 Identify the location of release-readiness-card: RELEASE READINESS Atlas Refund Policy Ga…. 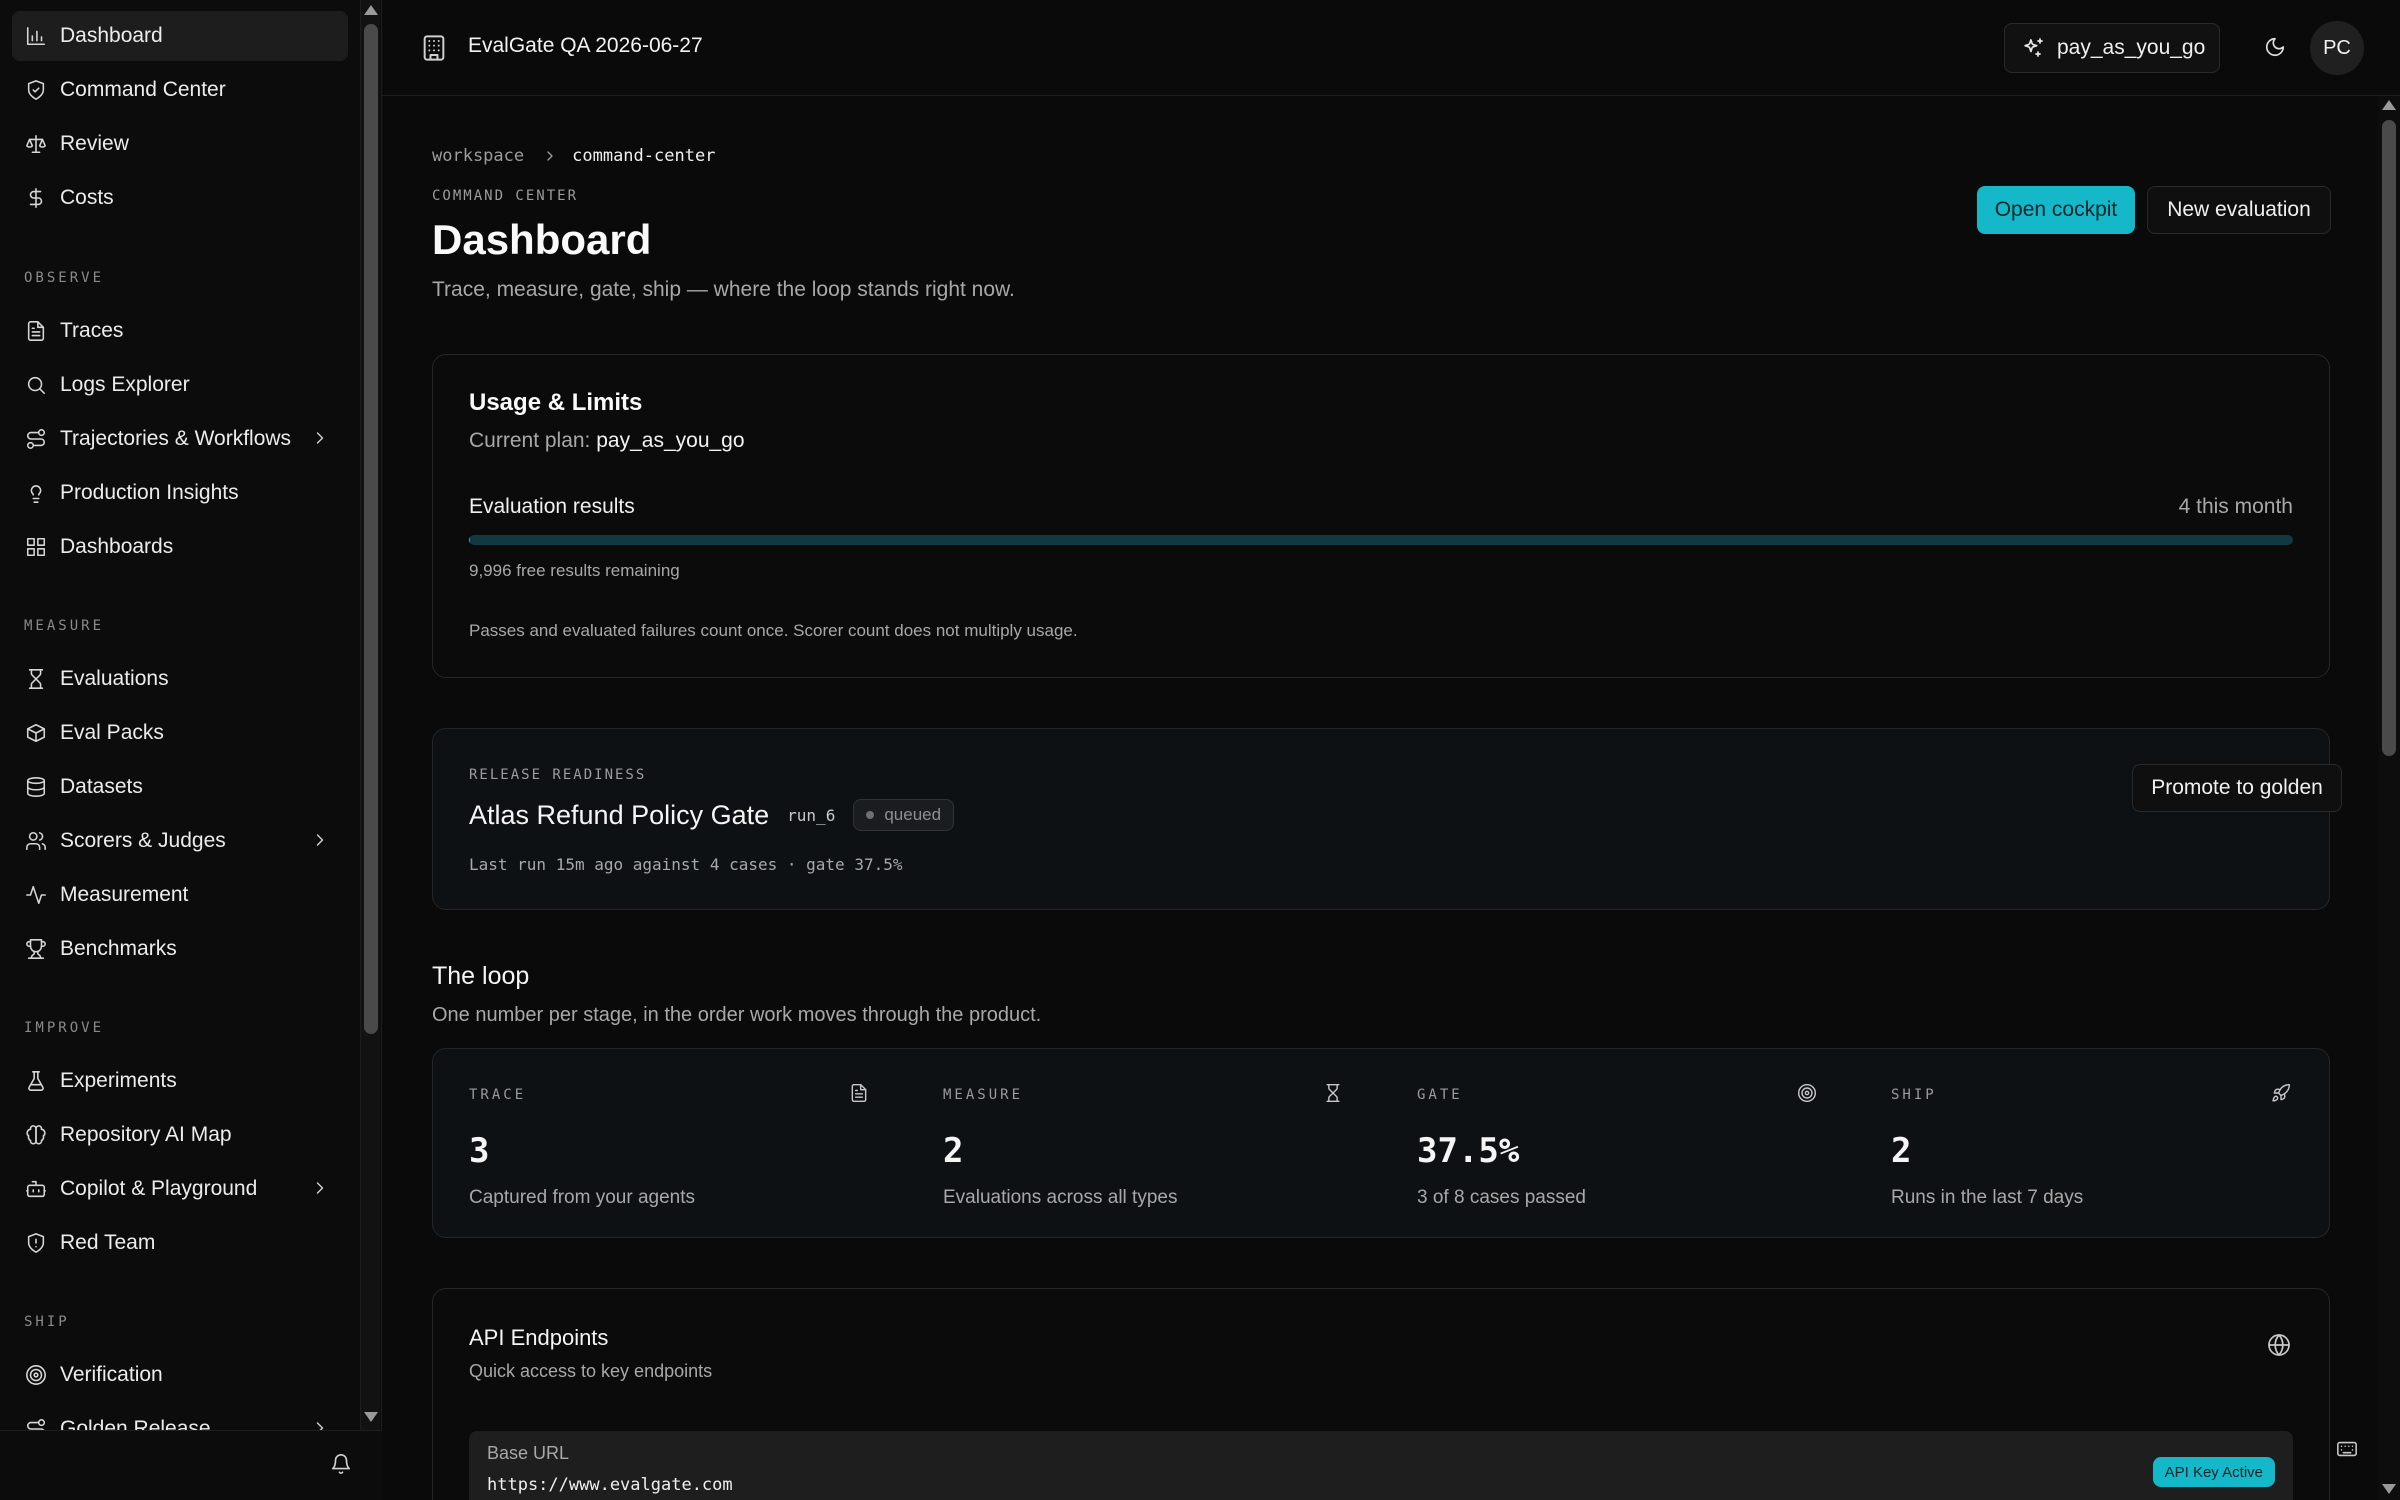
(1387, 819).